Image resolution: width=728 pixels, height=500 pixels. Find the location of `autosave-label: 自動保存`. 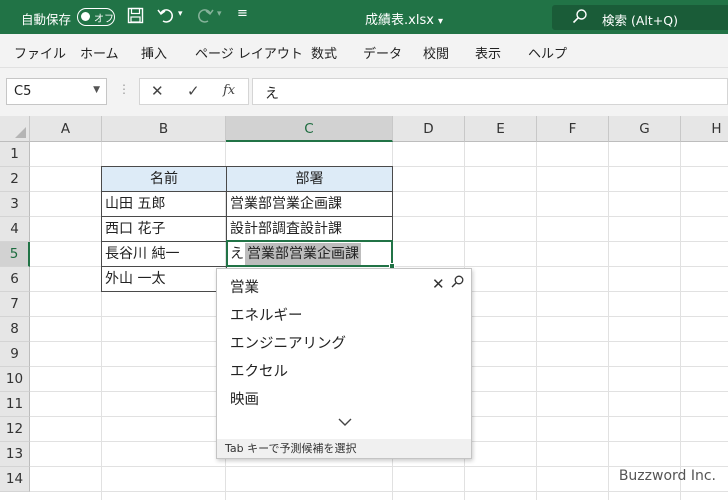

autosave-label: 自動保存 is located at coordinates (46, 19).